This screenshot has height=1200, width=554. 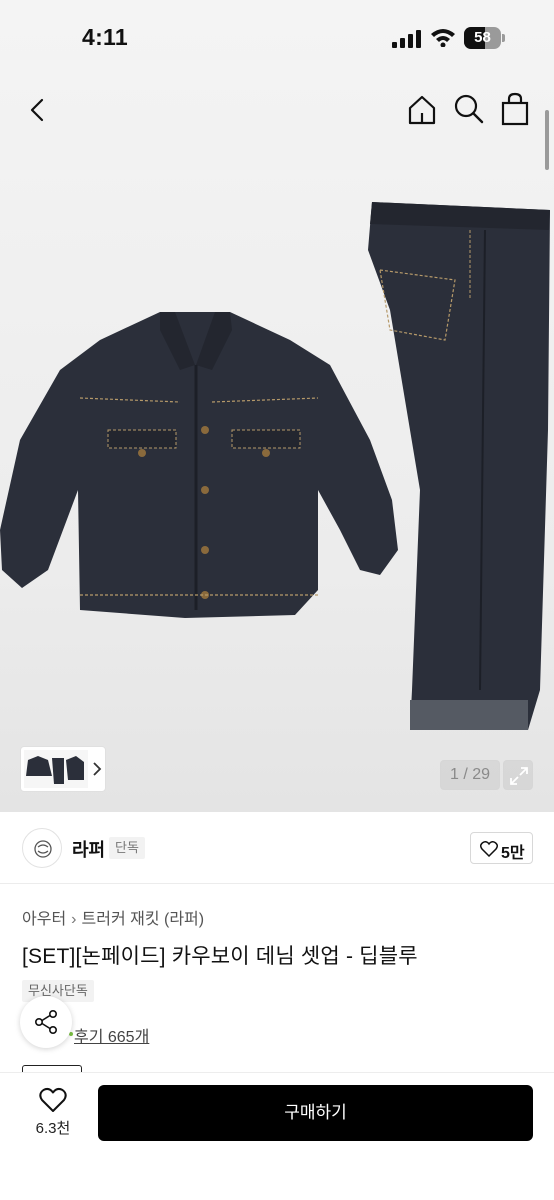 What do you see at coordinates (53, 1113) in the screenshot?
I see `wishlist-button: 6.3천` at bounding box center [53, 1113].